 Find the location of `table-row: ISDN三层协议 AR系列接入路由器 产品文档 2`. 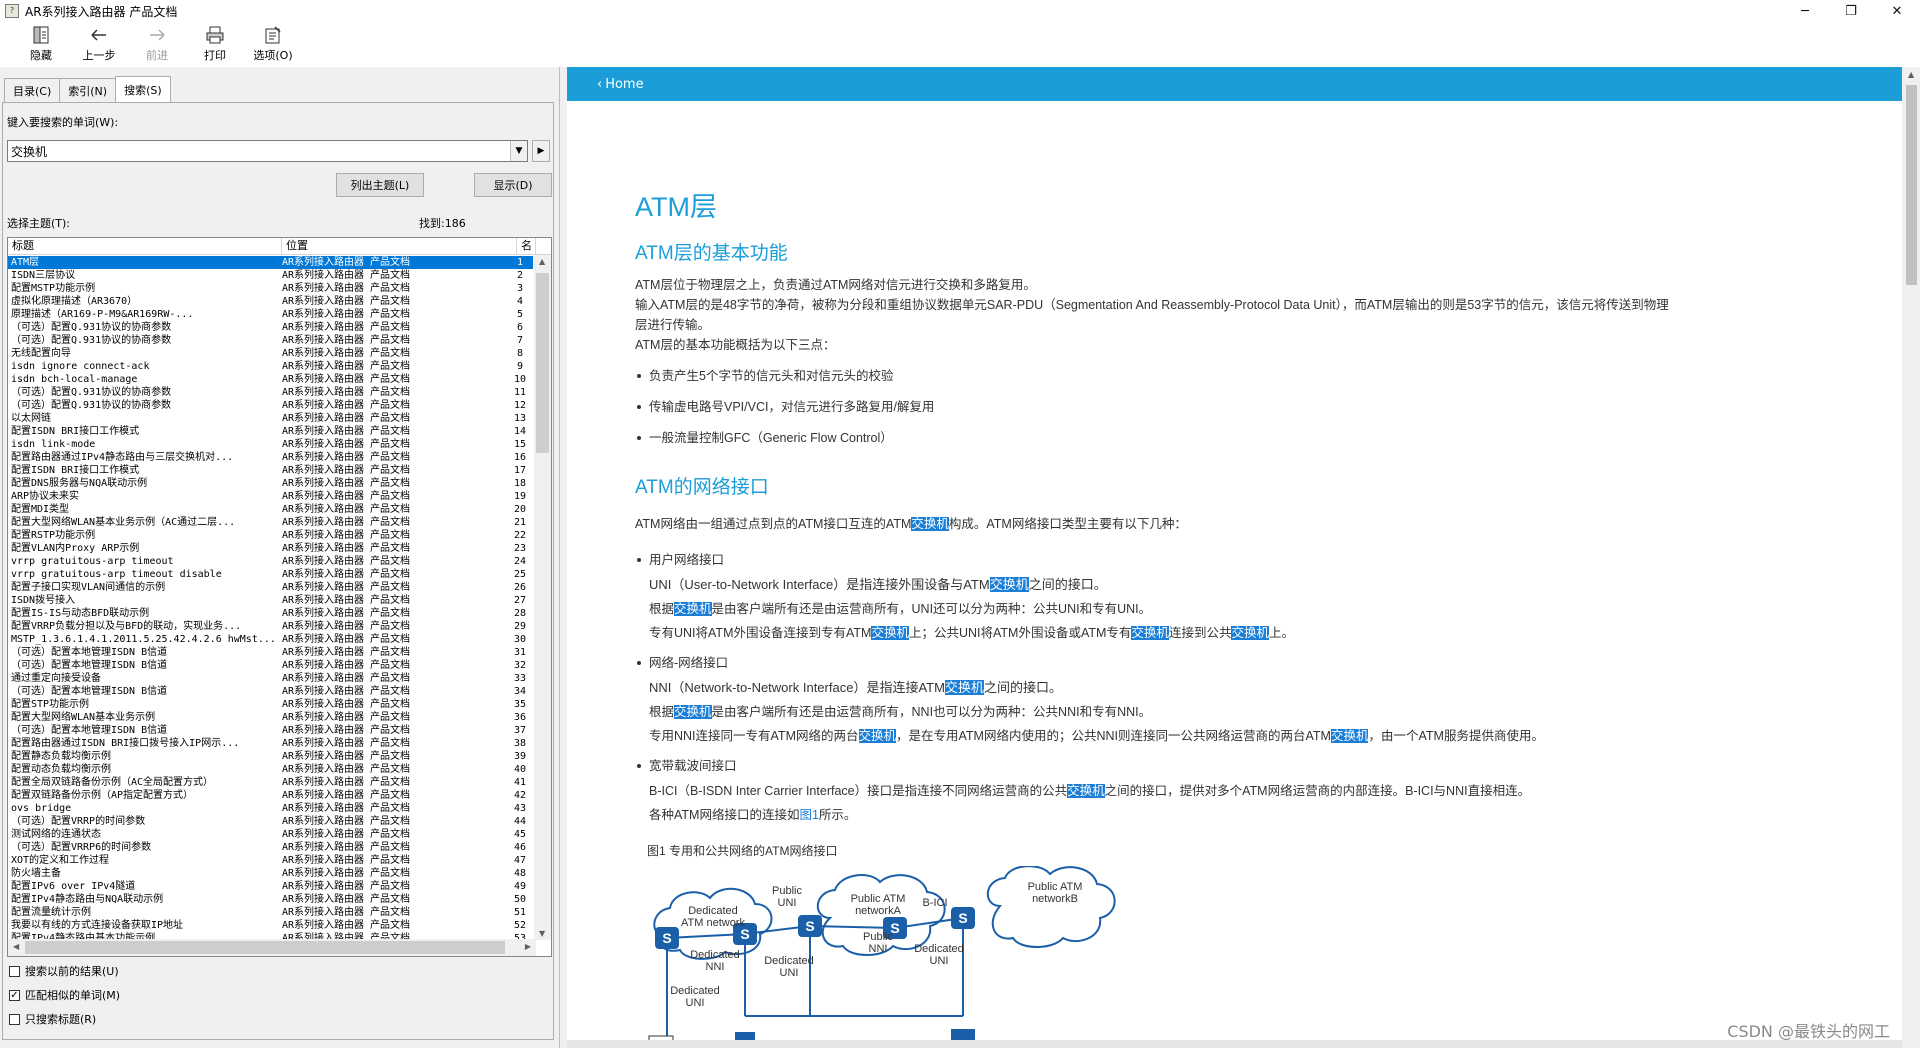

table-row: ISDN三层协议 AR系列接入路由器 产品文档 2 is located at coordinates (270, 275).